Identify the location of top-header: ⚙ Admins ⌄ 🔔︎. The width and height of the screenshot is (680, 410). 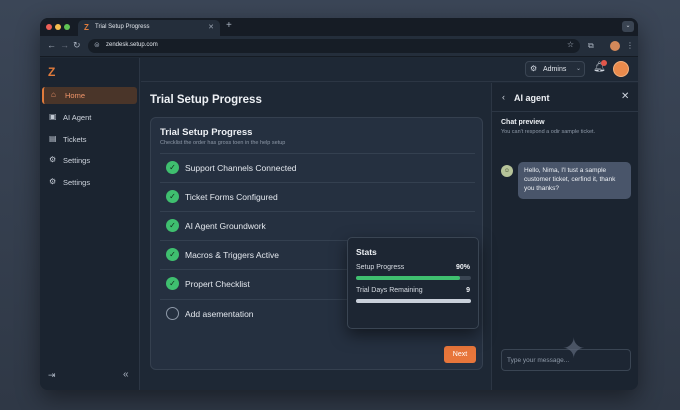
(389, 70).